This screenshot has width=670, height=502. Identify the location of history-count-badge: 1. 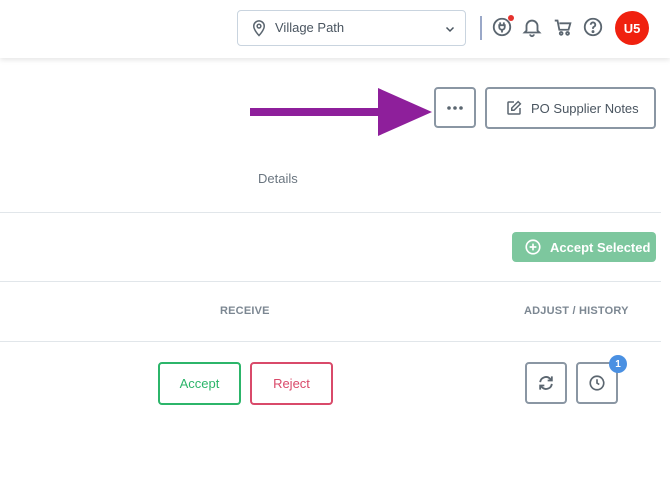
(618, 364).